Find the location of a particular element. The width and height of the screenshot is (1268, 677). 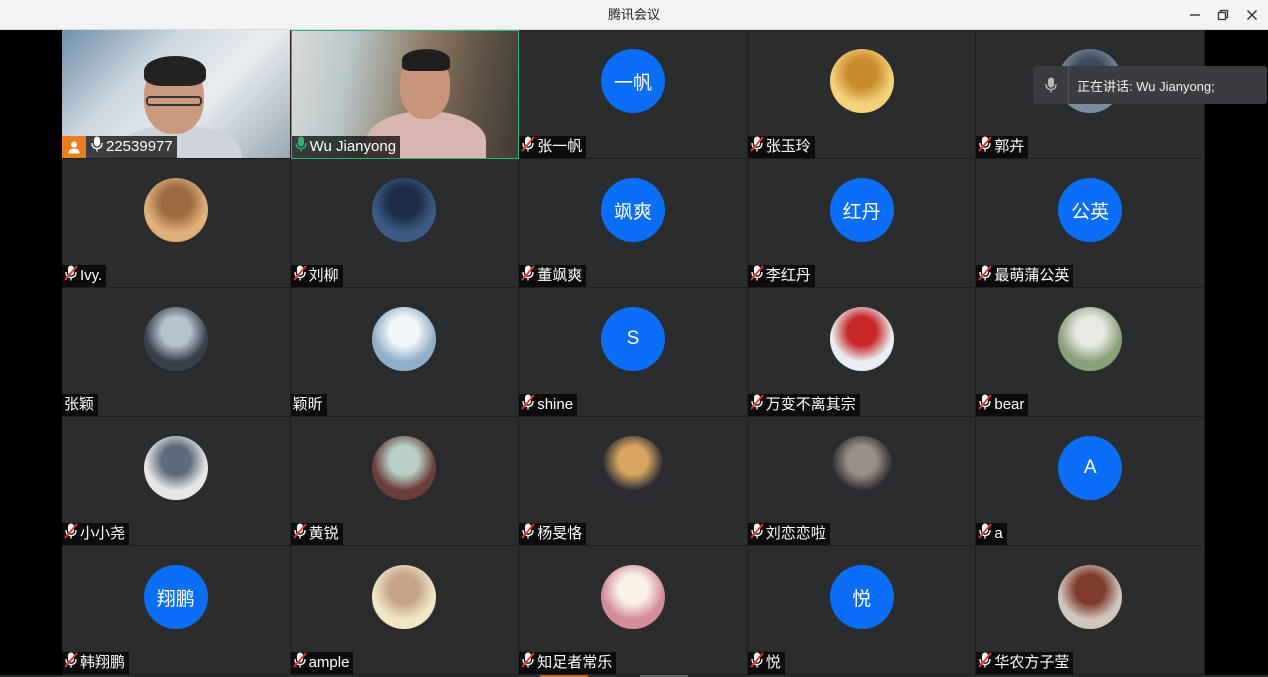

participant-tile: 红丹 李红丹 is located at coordinates (862, 223).